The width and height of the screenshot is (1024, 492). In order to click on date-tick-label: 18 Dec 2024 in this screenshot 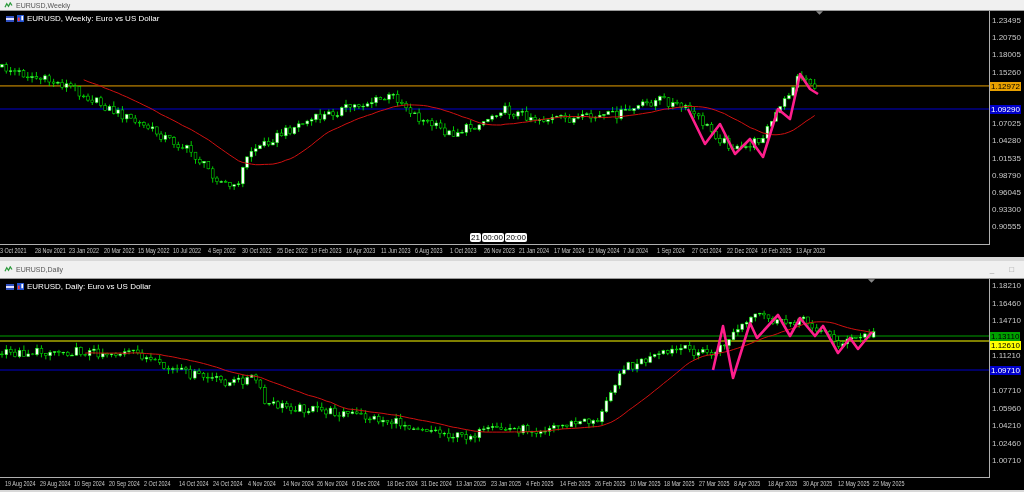, I will do `click(402, 484)`.